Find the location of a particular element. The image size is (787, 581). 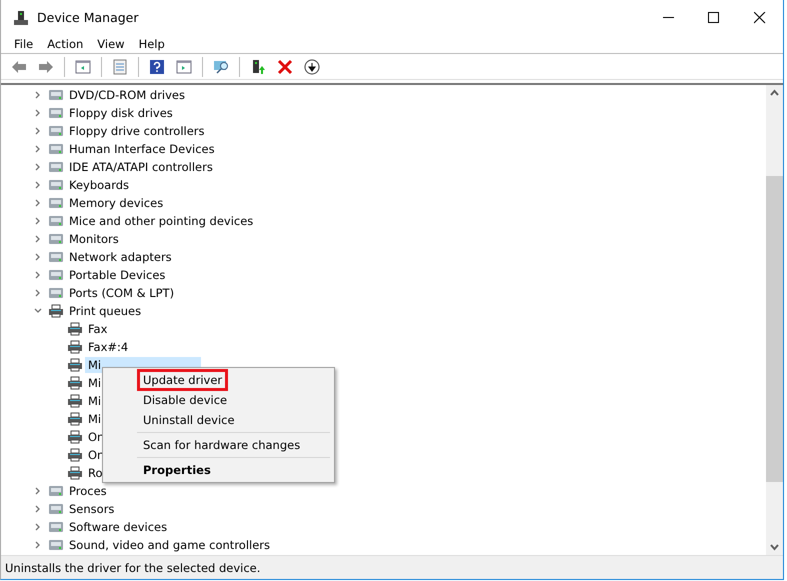

chevron-down-icon is located at coordinates (38, 311).